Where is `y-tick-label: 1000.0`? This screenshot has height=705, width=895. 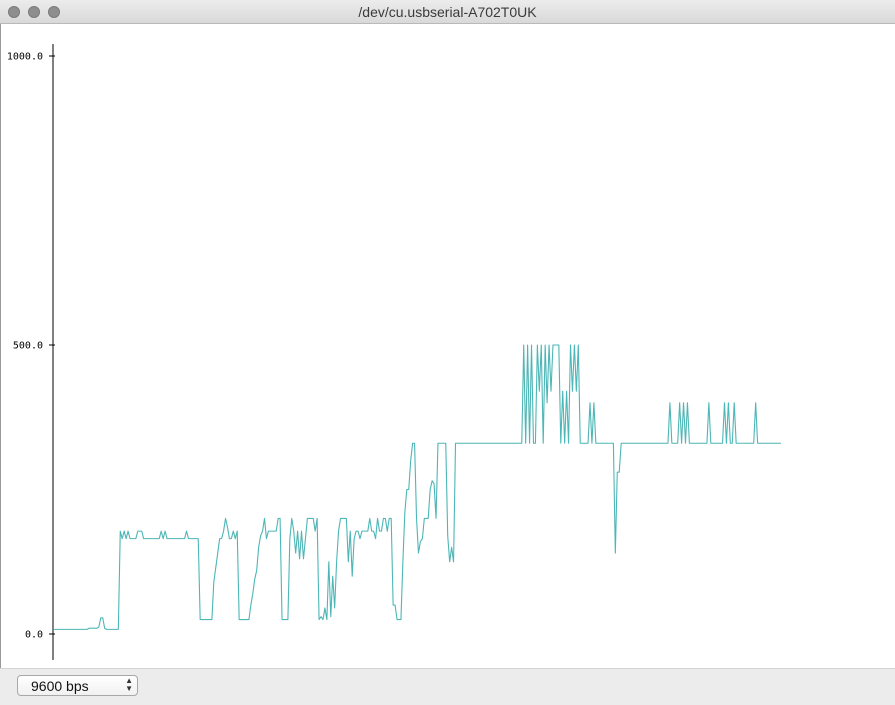 y-tick-label: 1000.0 is located at coordinates (25, 57).